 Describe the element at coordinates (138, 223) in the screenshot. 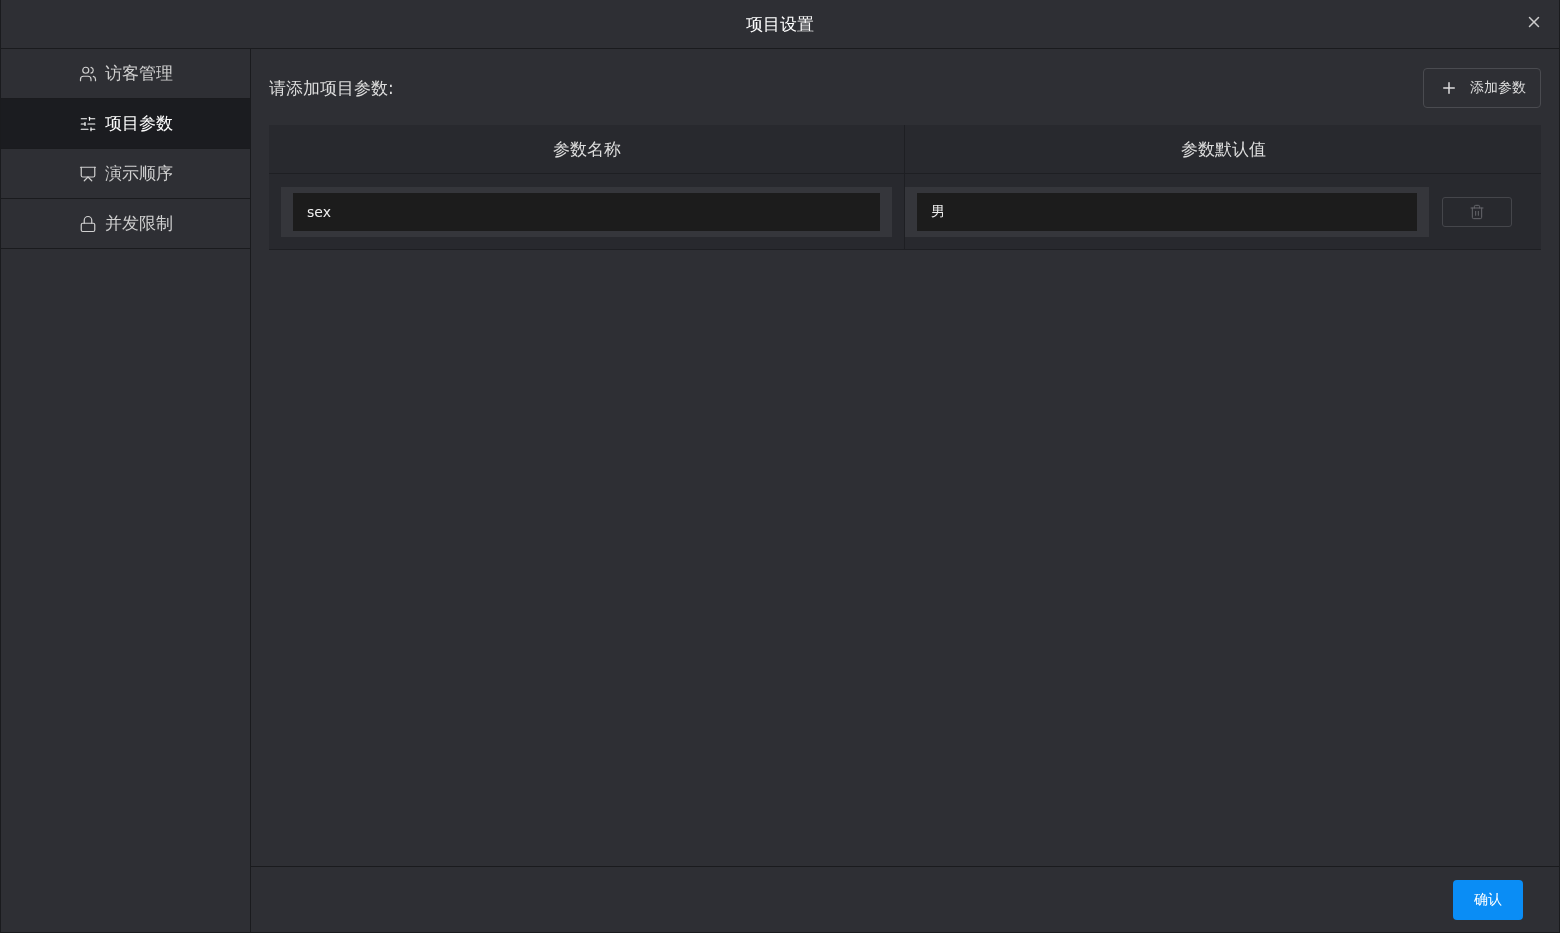

I see `sidebar-item-label: 并发限制` at that location.